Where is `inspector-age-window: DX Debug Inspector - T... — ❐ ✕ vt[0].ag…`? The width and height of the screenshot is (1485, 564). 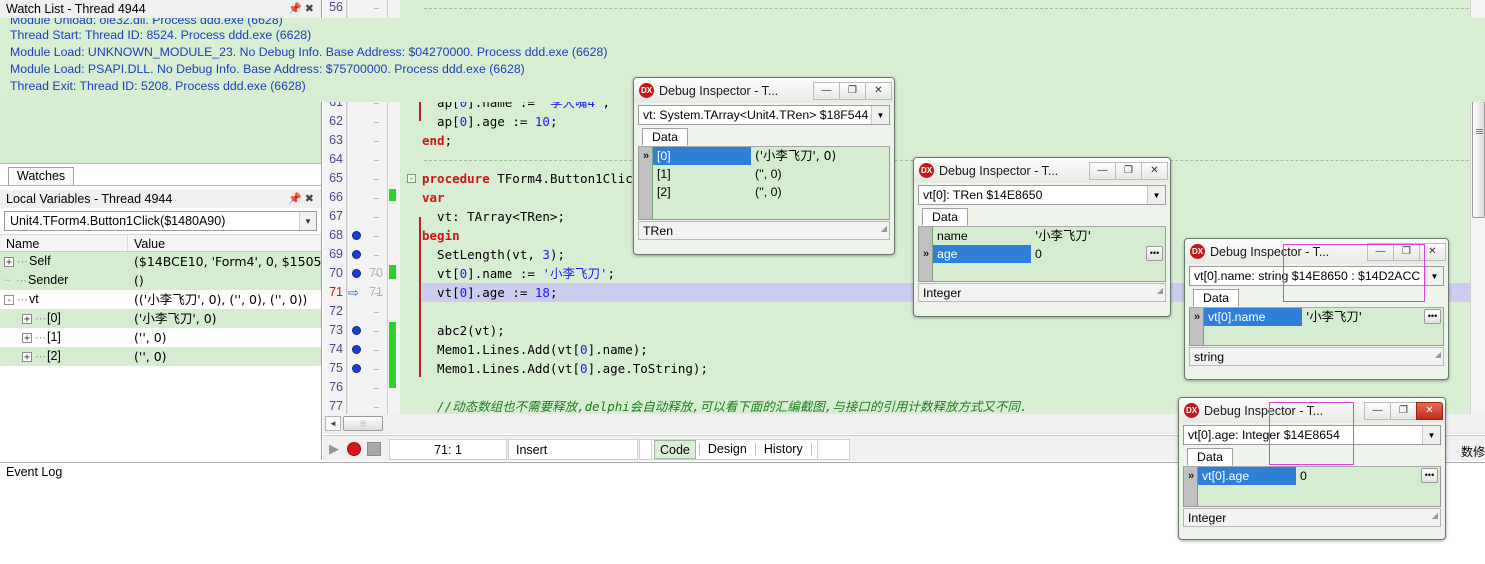
inspector-age-window: DX Debug Inspector - T... — ❐ ✕ vt[0].ag… is located at coordinates (1312, 468).